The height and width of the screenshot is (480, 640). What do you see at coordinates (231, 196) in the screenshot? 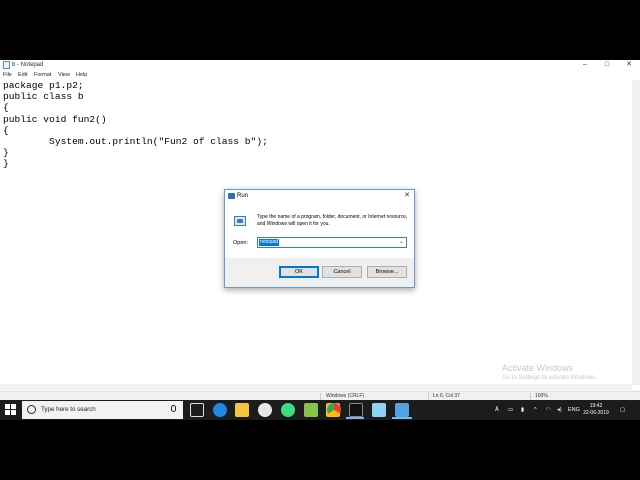
I see `run-title-icon` at bounding box center [231, 196].